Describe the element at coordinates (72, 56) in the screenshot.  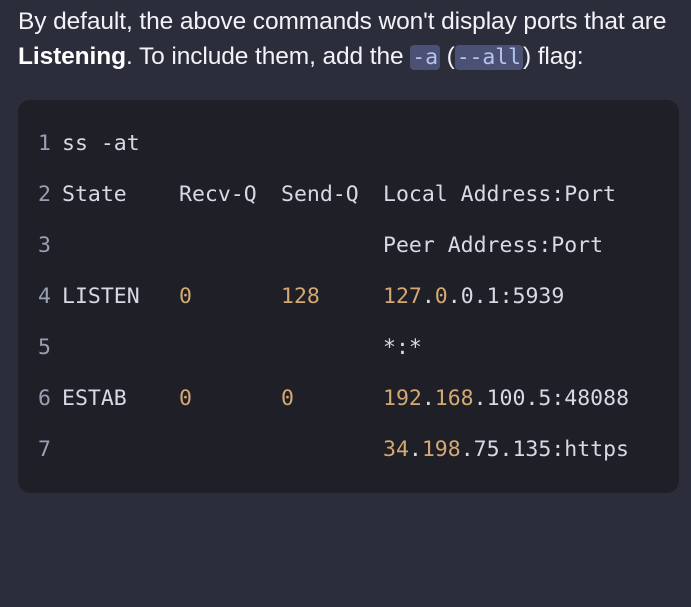
I see `listening-bold: Listening` at that location.